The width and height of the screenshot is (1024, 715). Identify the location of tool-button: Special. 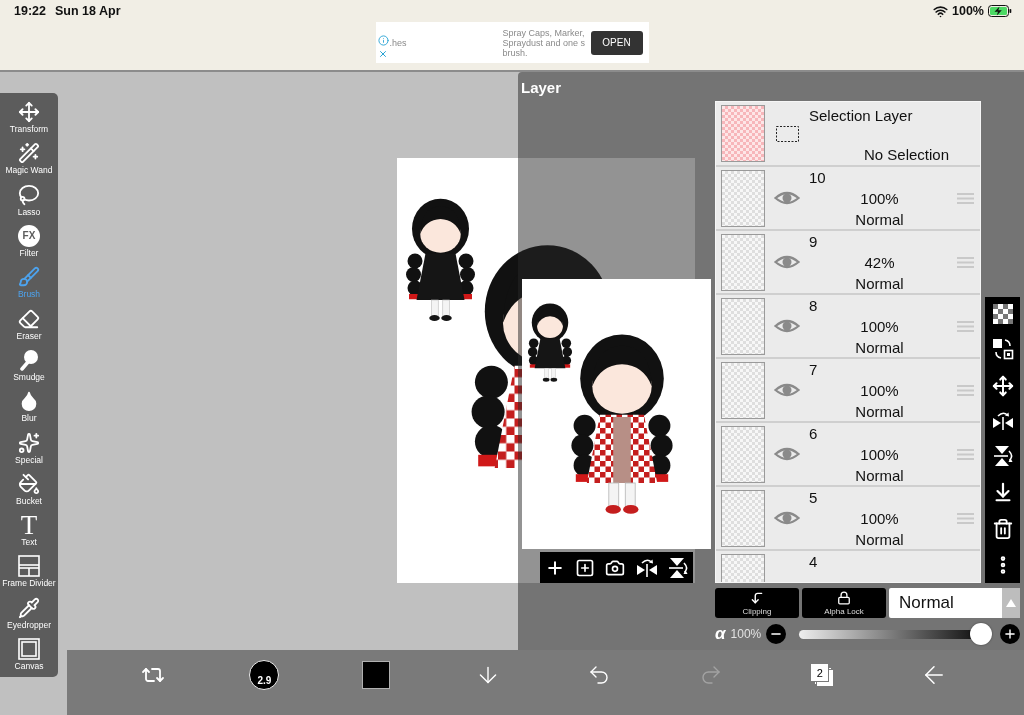
(29, 448).